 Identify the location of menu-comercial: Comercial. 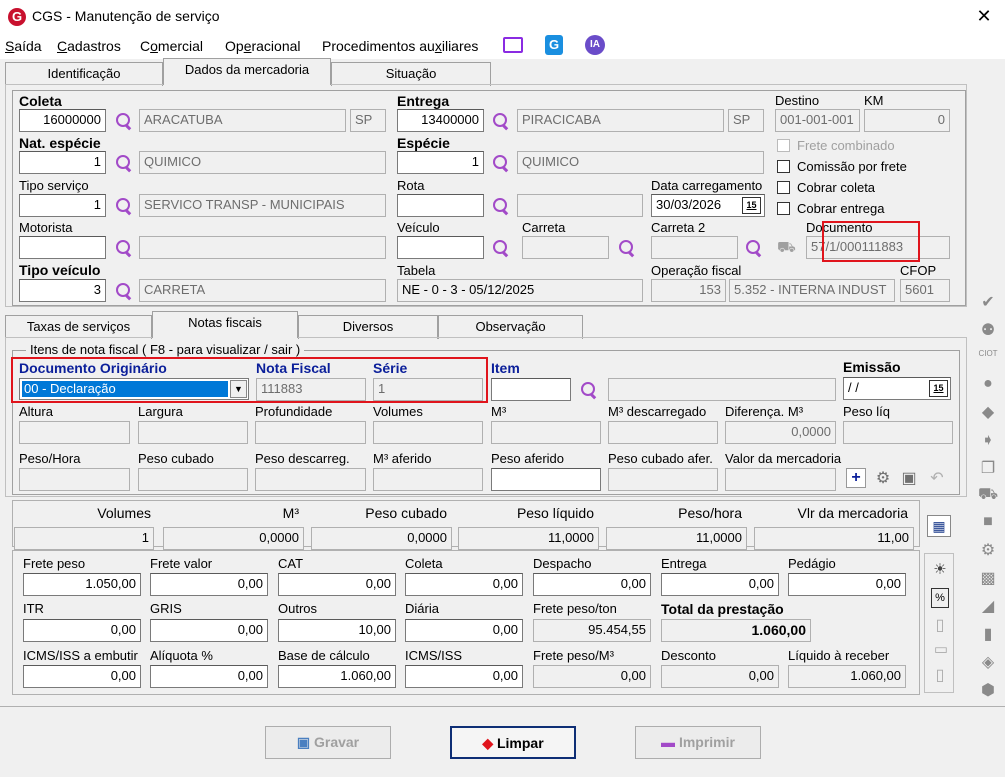
(171, 46).